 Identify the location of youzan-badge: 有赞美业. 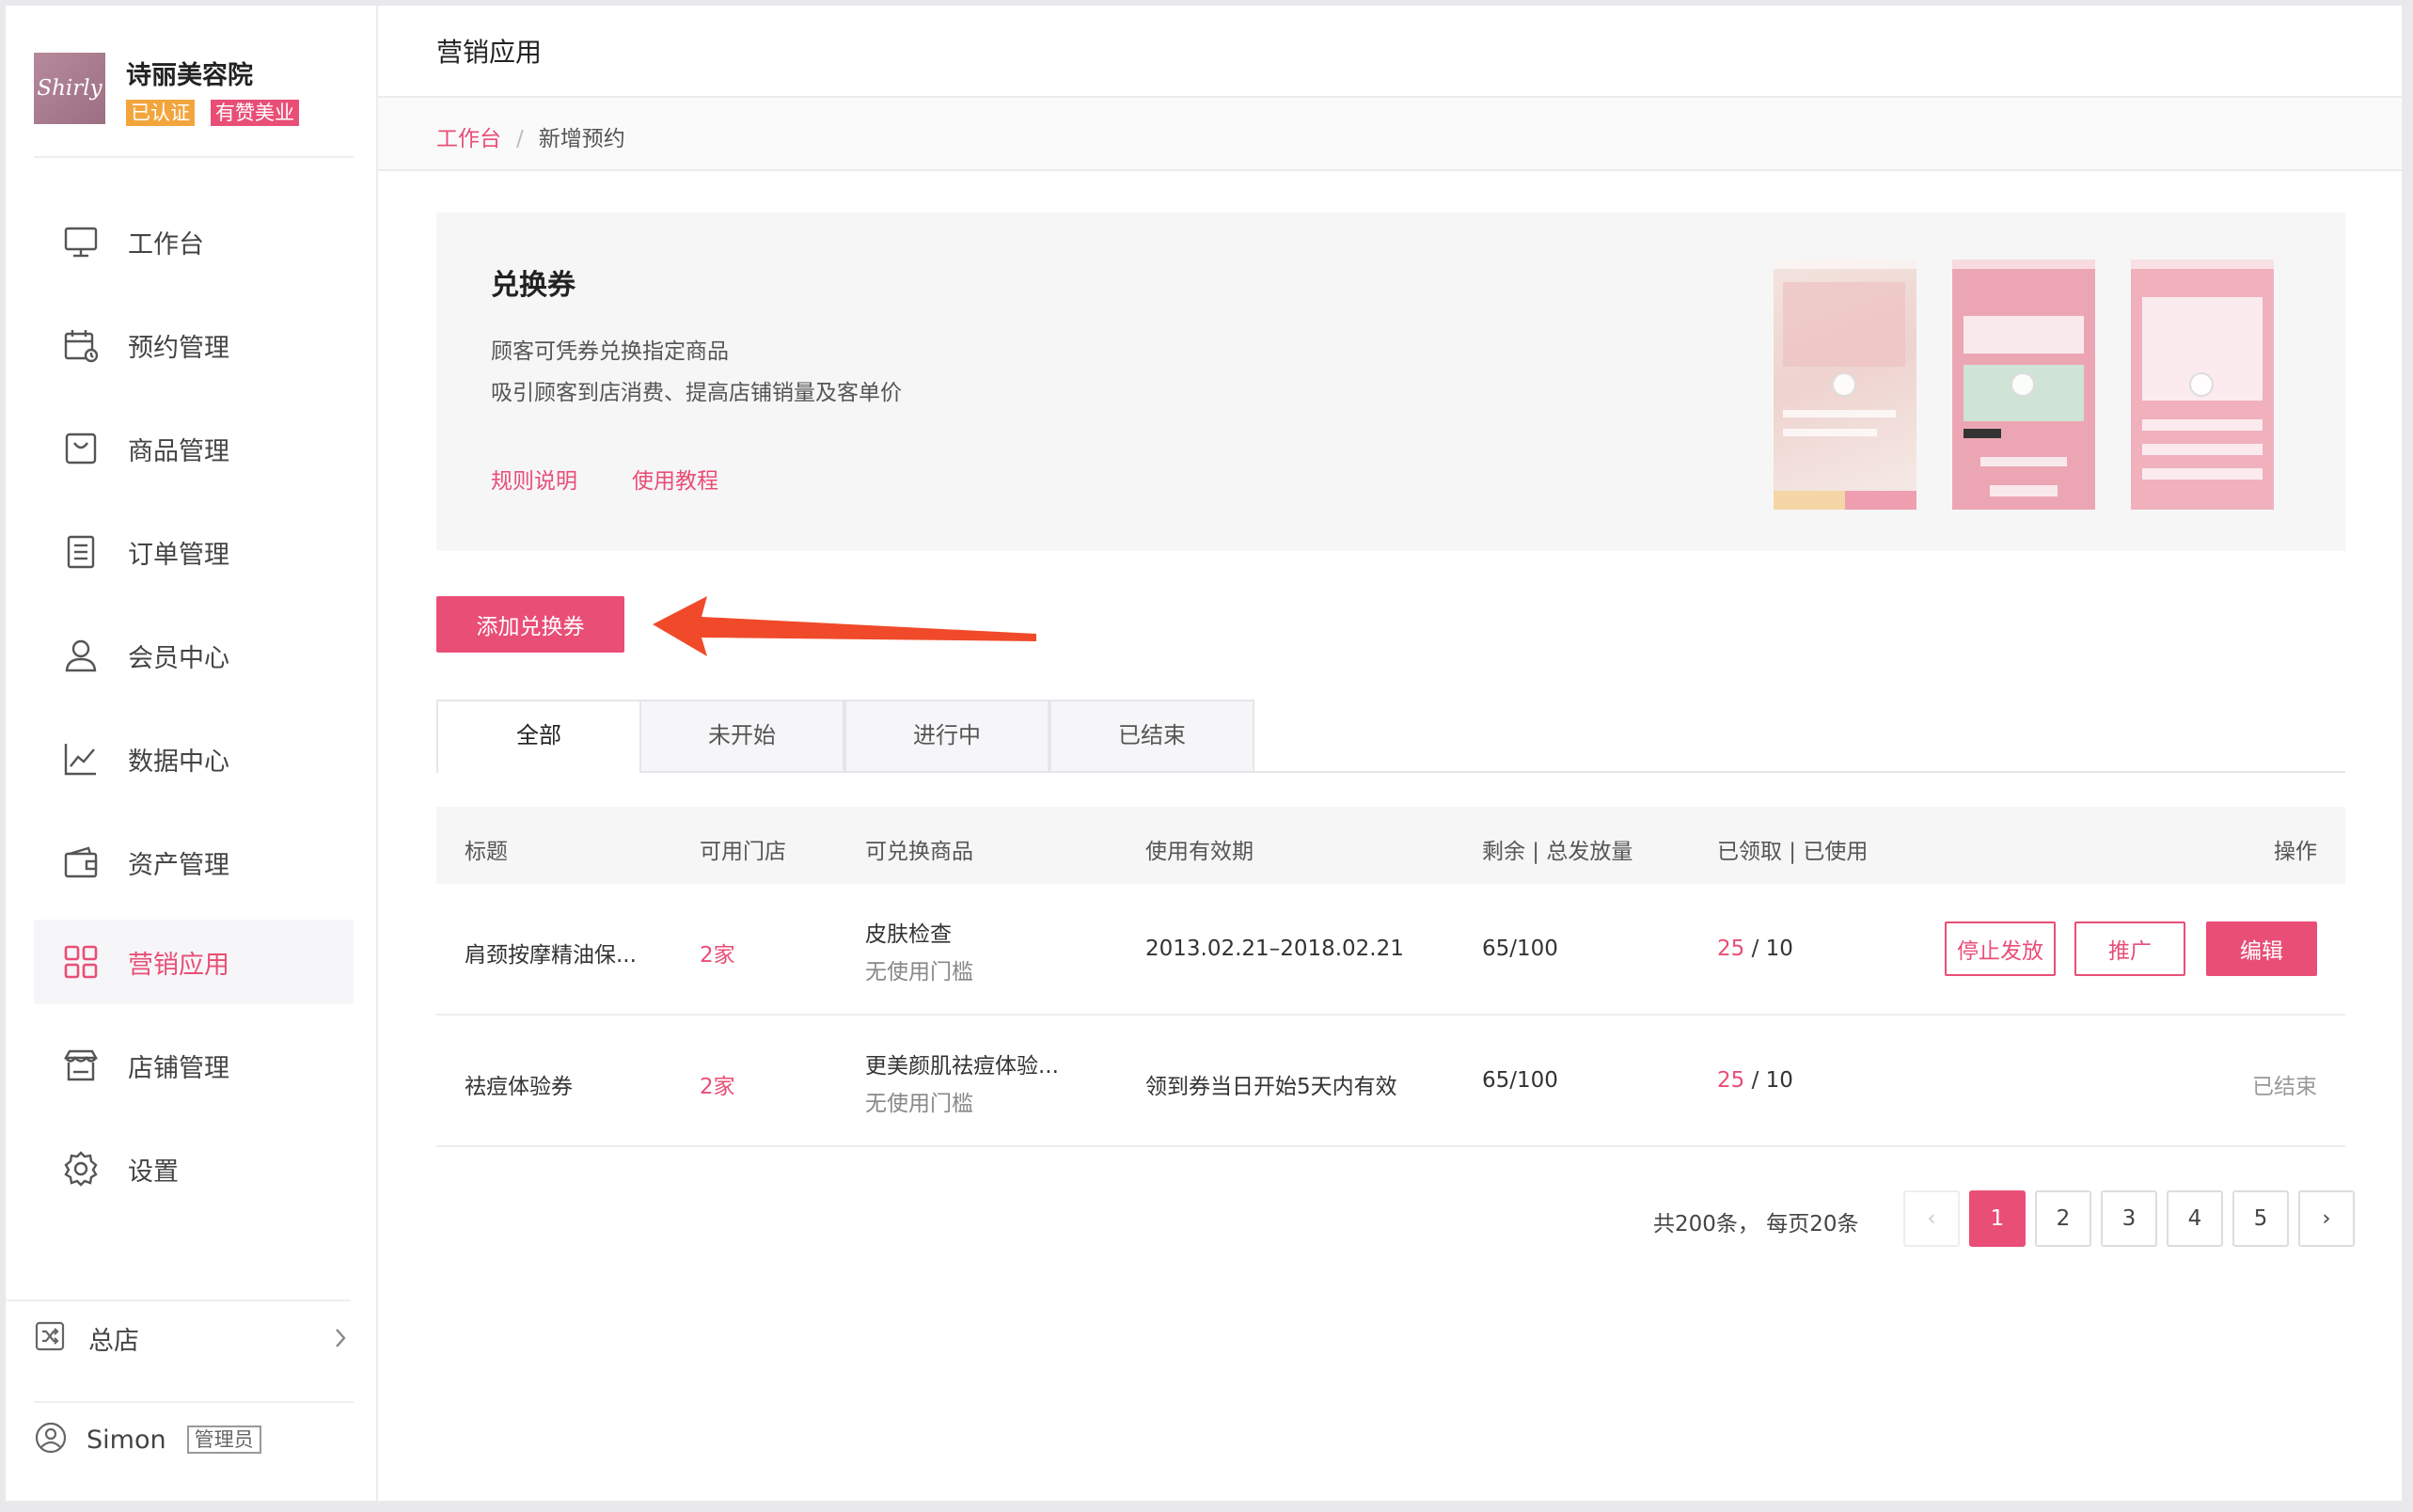
(255, 113).